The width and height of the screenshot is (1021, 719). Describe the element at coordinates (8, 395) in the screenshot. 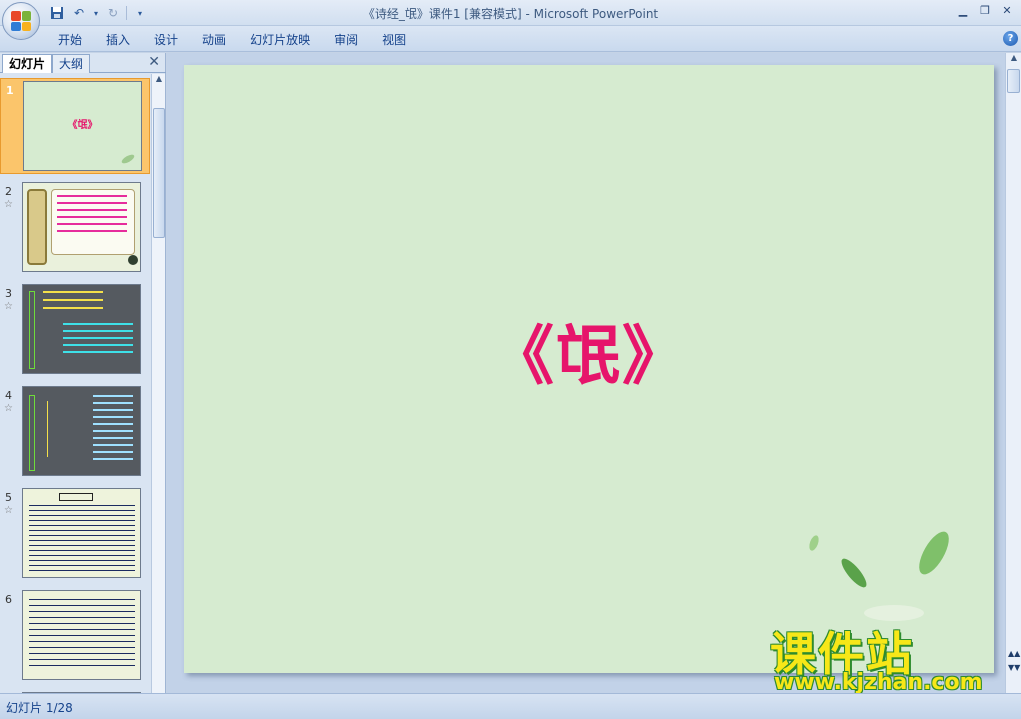

I see `thumbnail-number: 4` at that location.